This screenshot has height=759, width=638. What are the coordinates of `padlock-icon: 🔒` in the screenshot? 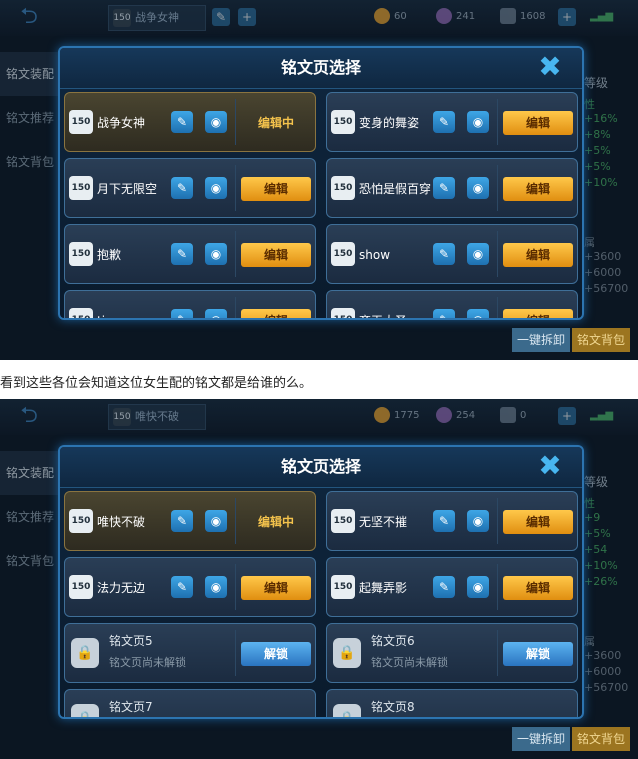 It's located at (85, 653).